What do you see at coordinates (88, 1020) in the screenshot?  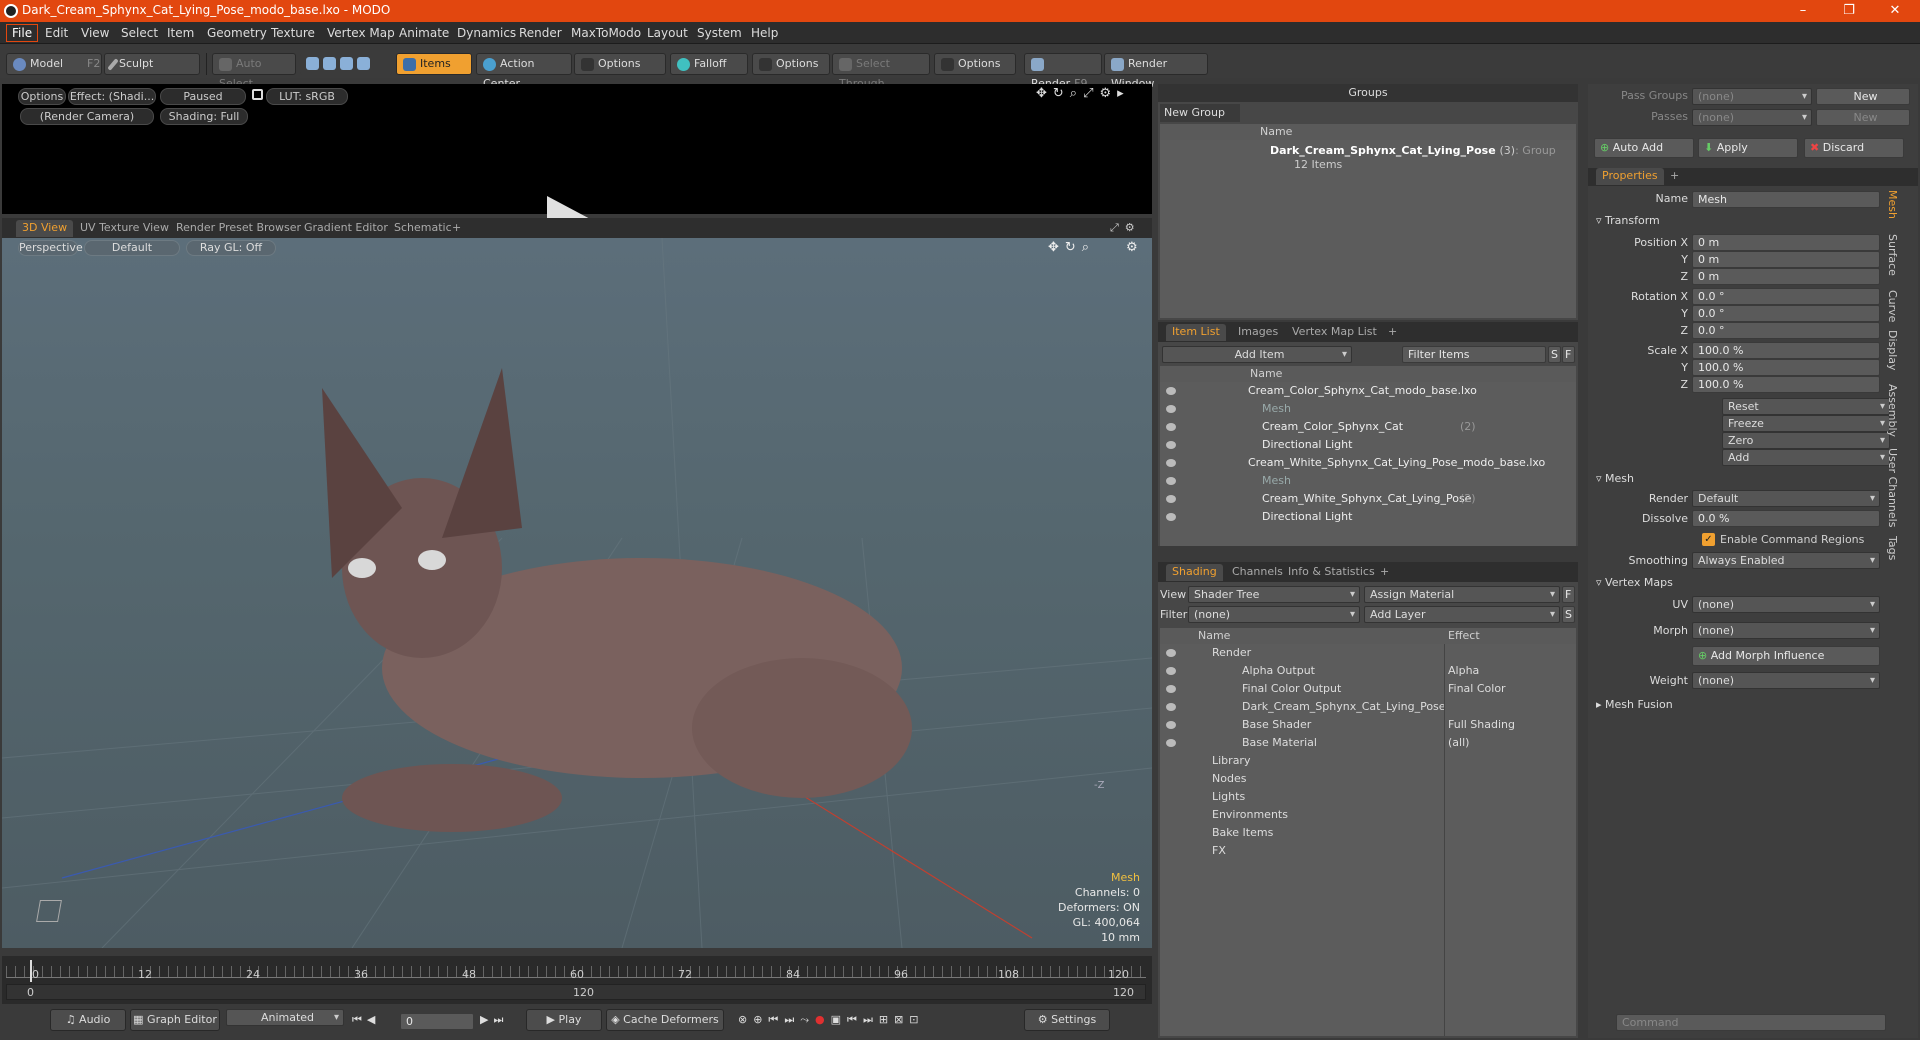 I see `audio-button: ♫ Audio` at bounding box center [88, 1020].